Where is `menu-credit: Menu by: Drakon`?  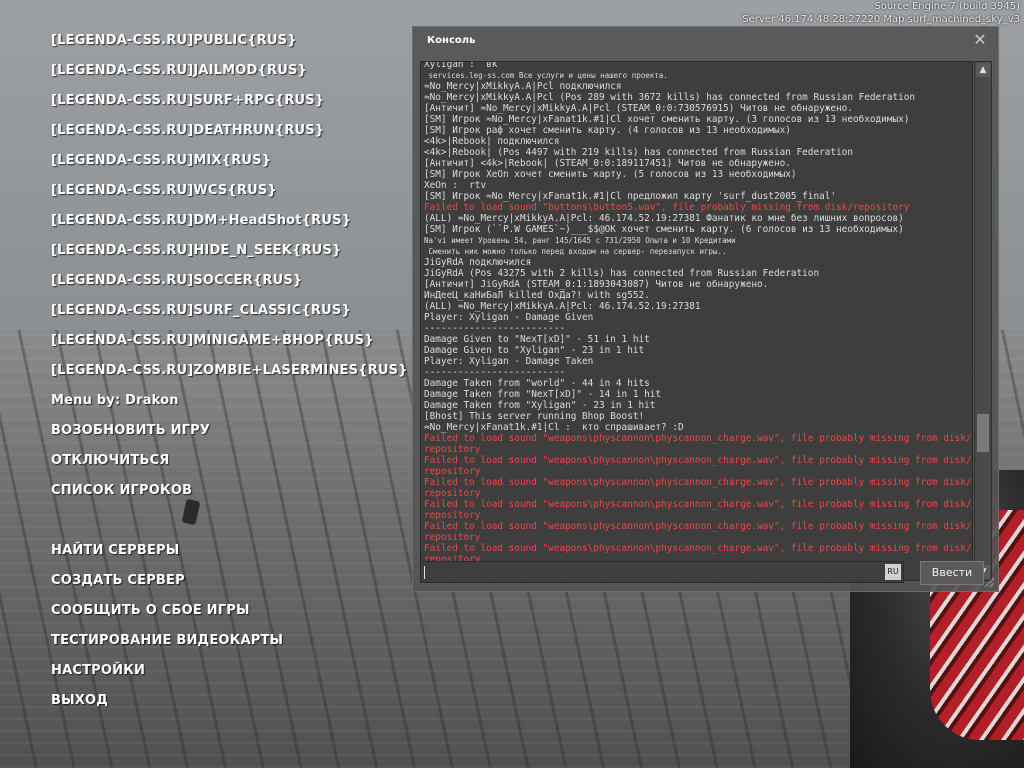
menu-credit: Menu by: Drakon is located at coordinates (115, 400).